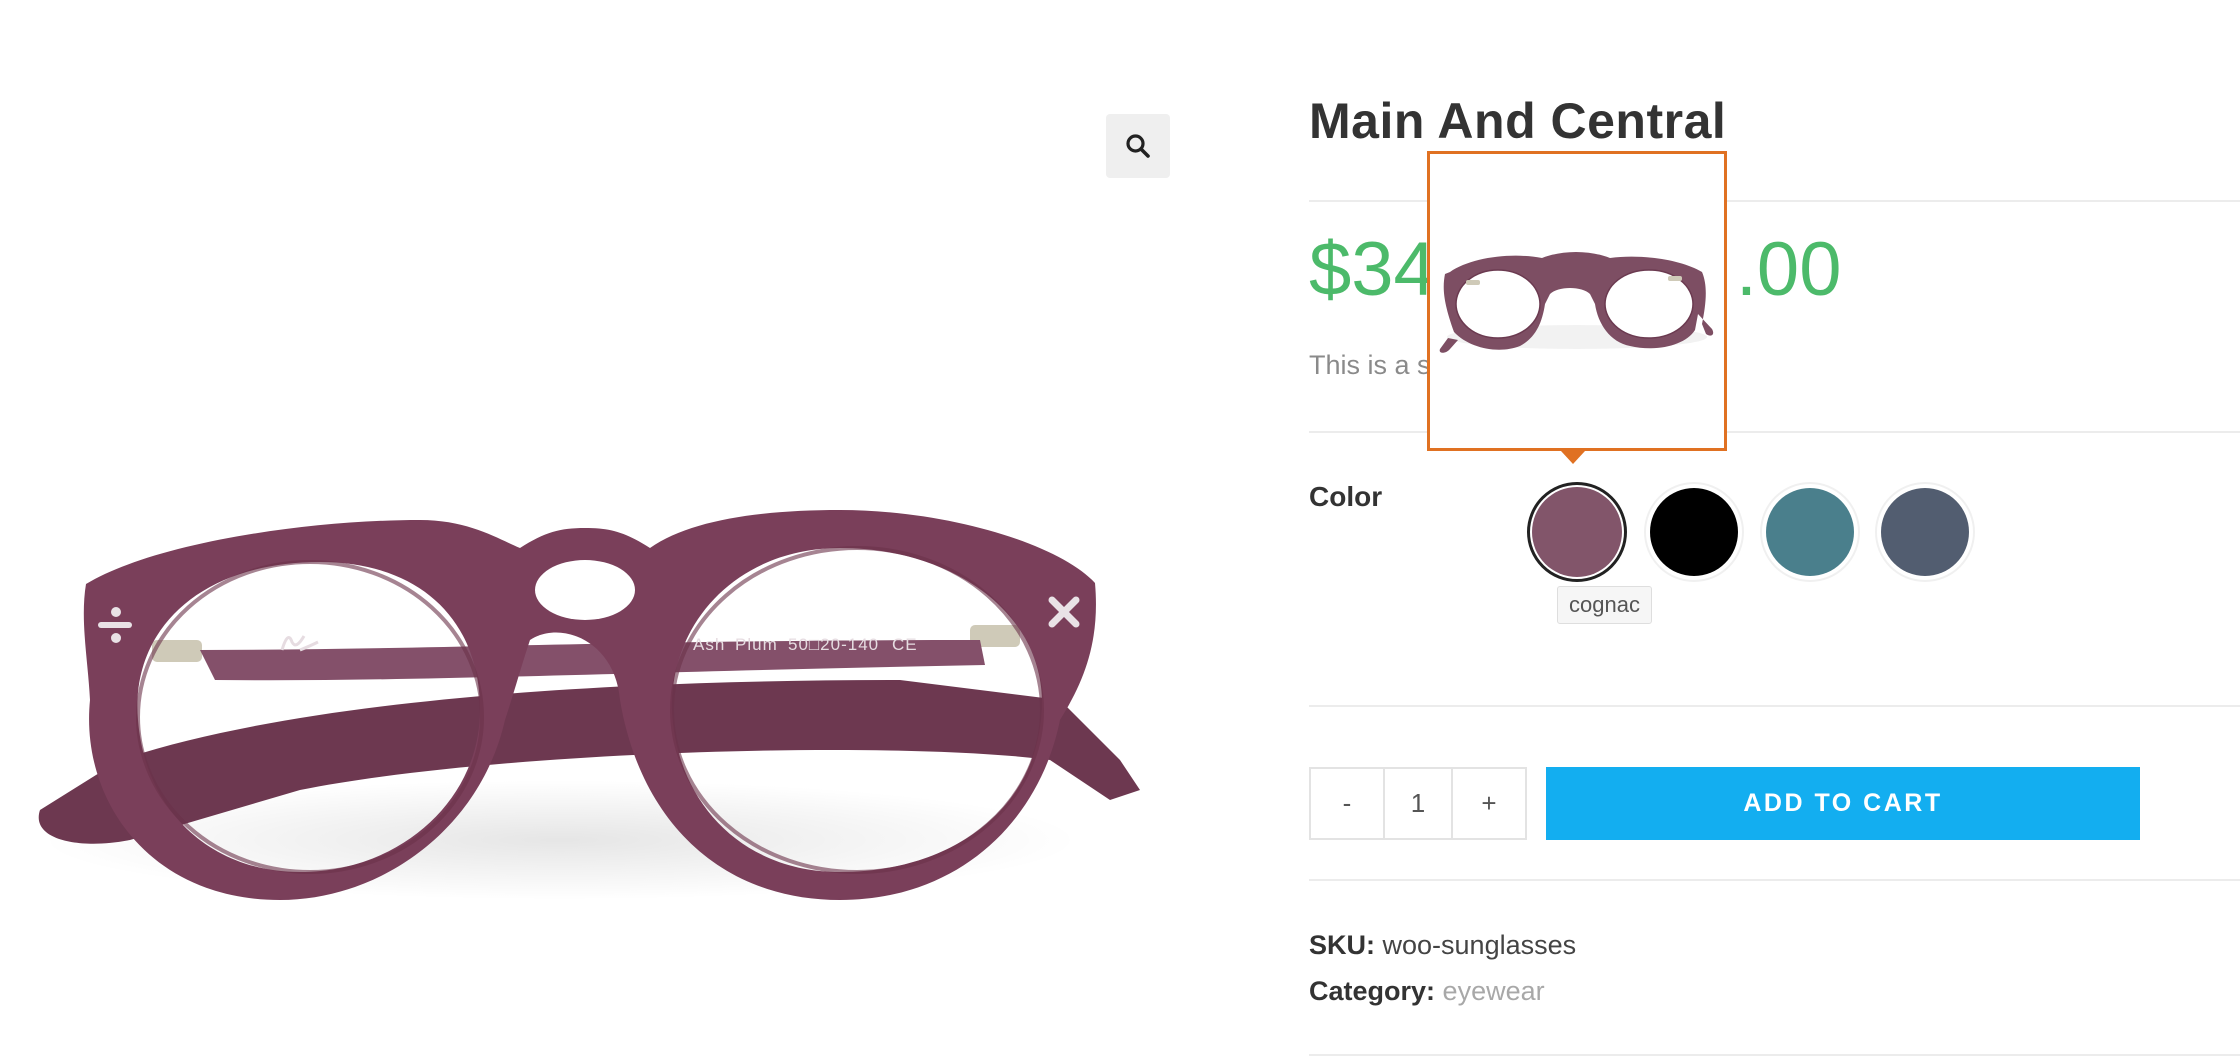 This screenshot has width=2240, height=1062. I want to click on swatch-preview-image, so click(1576, 302).